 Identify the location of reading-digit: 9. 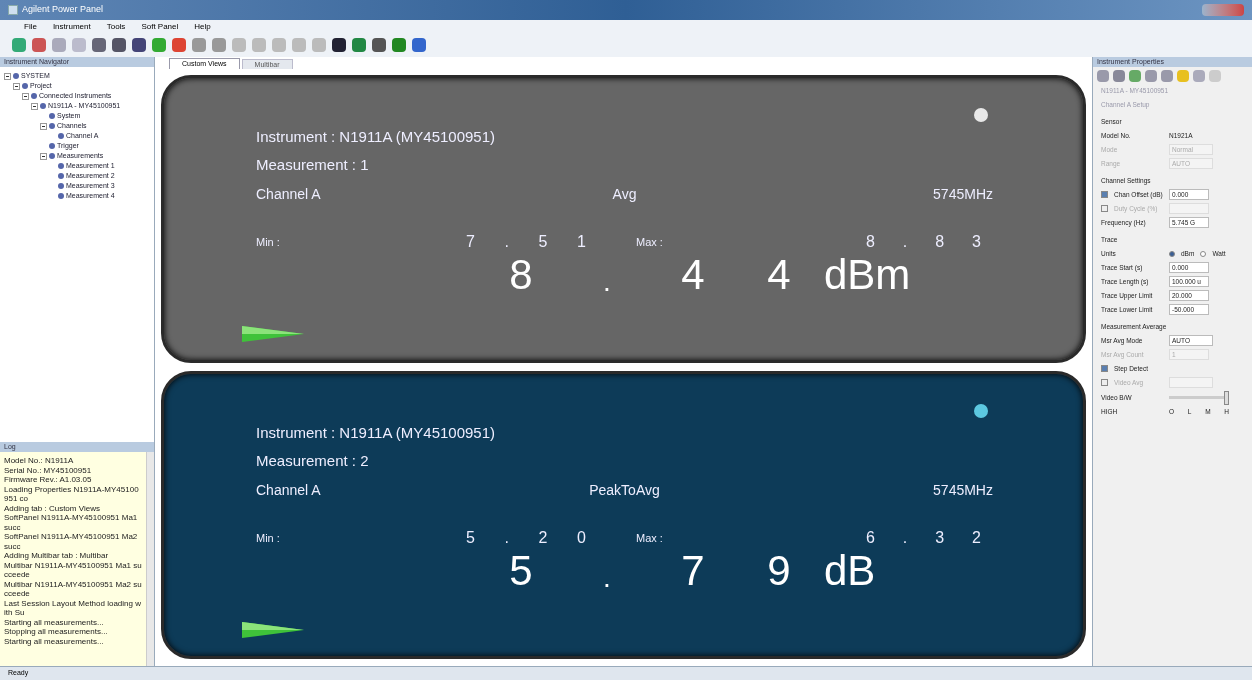
(779, 571).